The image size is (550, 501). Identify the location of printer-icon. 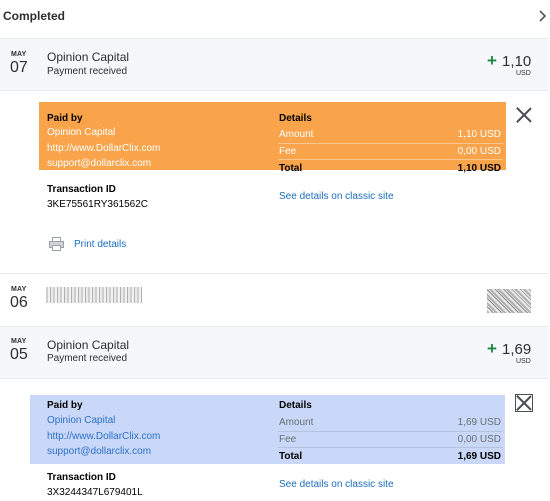
(56, 244).